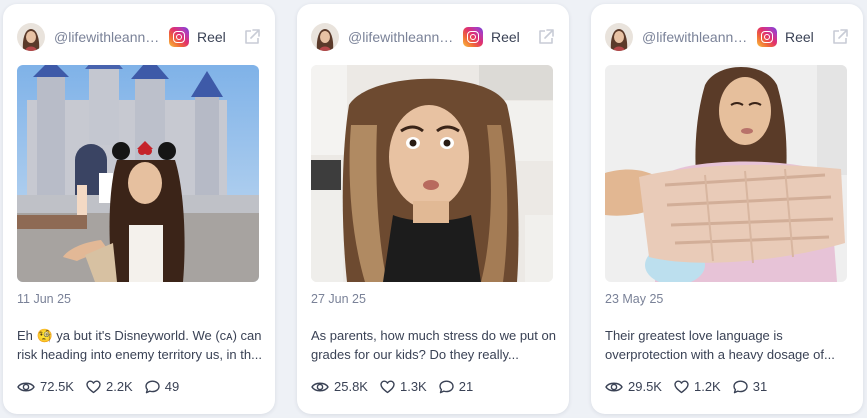 Image resolution: width=867 pixels, height=418 pixels. I want to click on comments-count: 49, so click(172, 386).